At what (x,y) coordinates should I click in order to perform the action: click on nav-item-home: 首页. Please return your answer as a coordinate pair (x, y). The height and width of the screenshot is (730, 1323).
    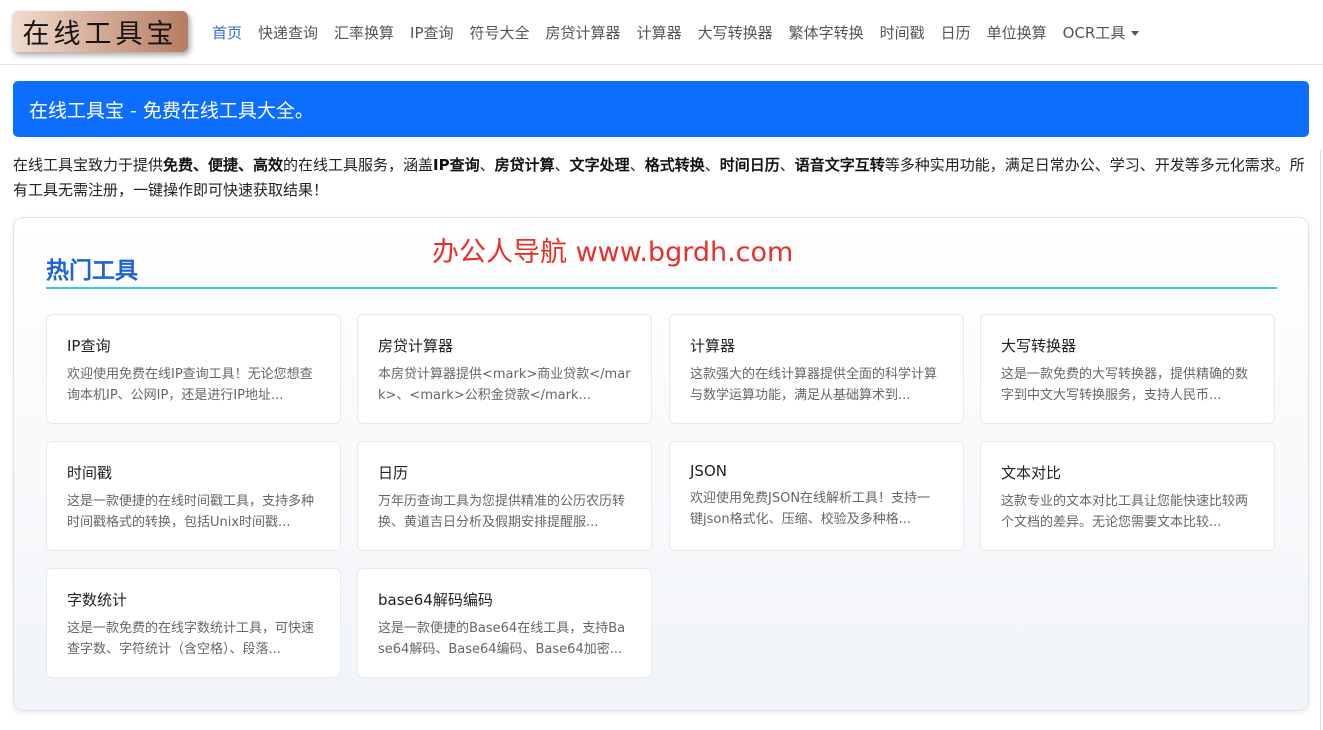
    Looking at the image, I should click on (227, 32).